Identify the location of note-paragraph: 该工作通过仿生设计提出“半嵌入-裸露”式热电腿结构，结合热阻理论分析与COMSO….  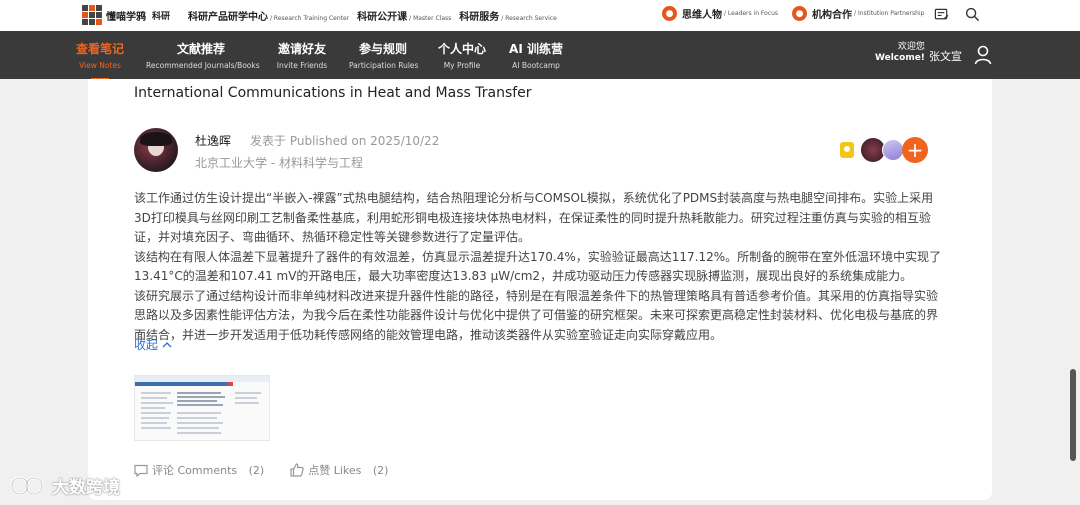
(534, 217).